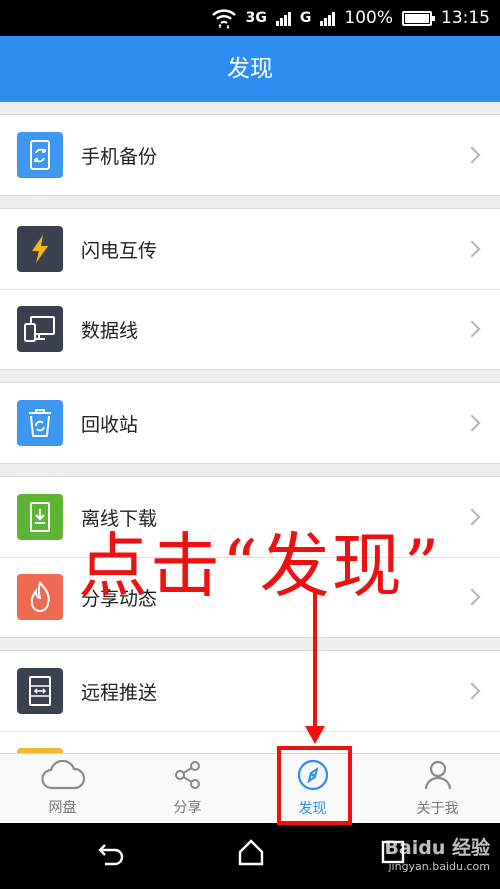  Describe the element at coordinates (314, 785) in the screenshot. I see `annotation-highlight-box` at that location.